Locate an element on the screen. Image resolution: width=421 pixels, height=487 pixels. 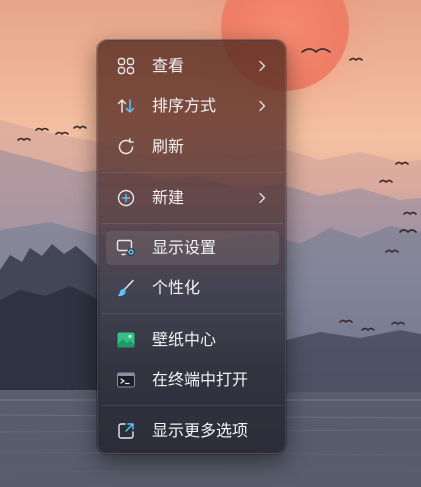
add-circle-icon is located at coordinates (126, 198).